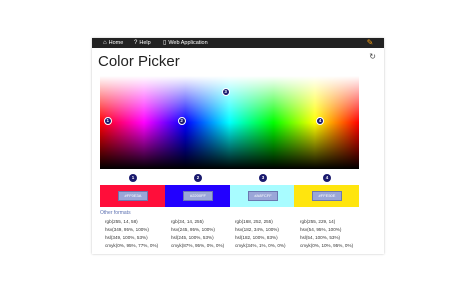  I want to click on hsl-value: hsl(245, 100%, 53%), so click(192, 237).